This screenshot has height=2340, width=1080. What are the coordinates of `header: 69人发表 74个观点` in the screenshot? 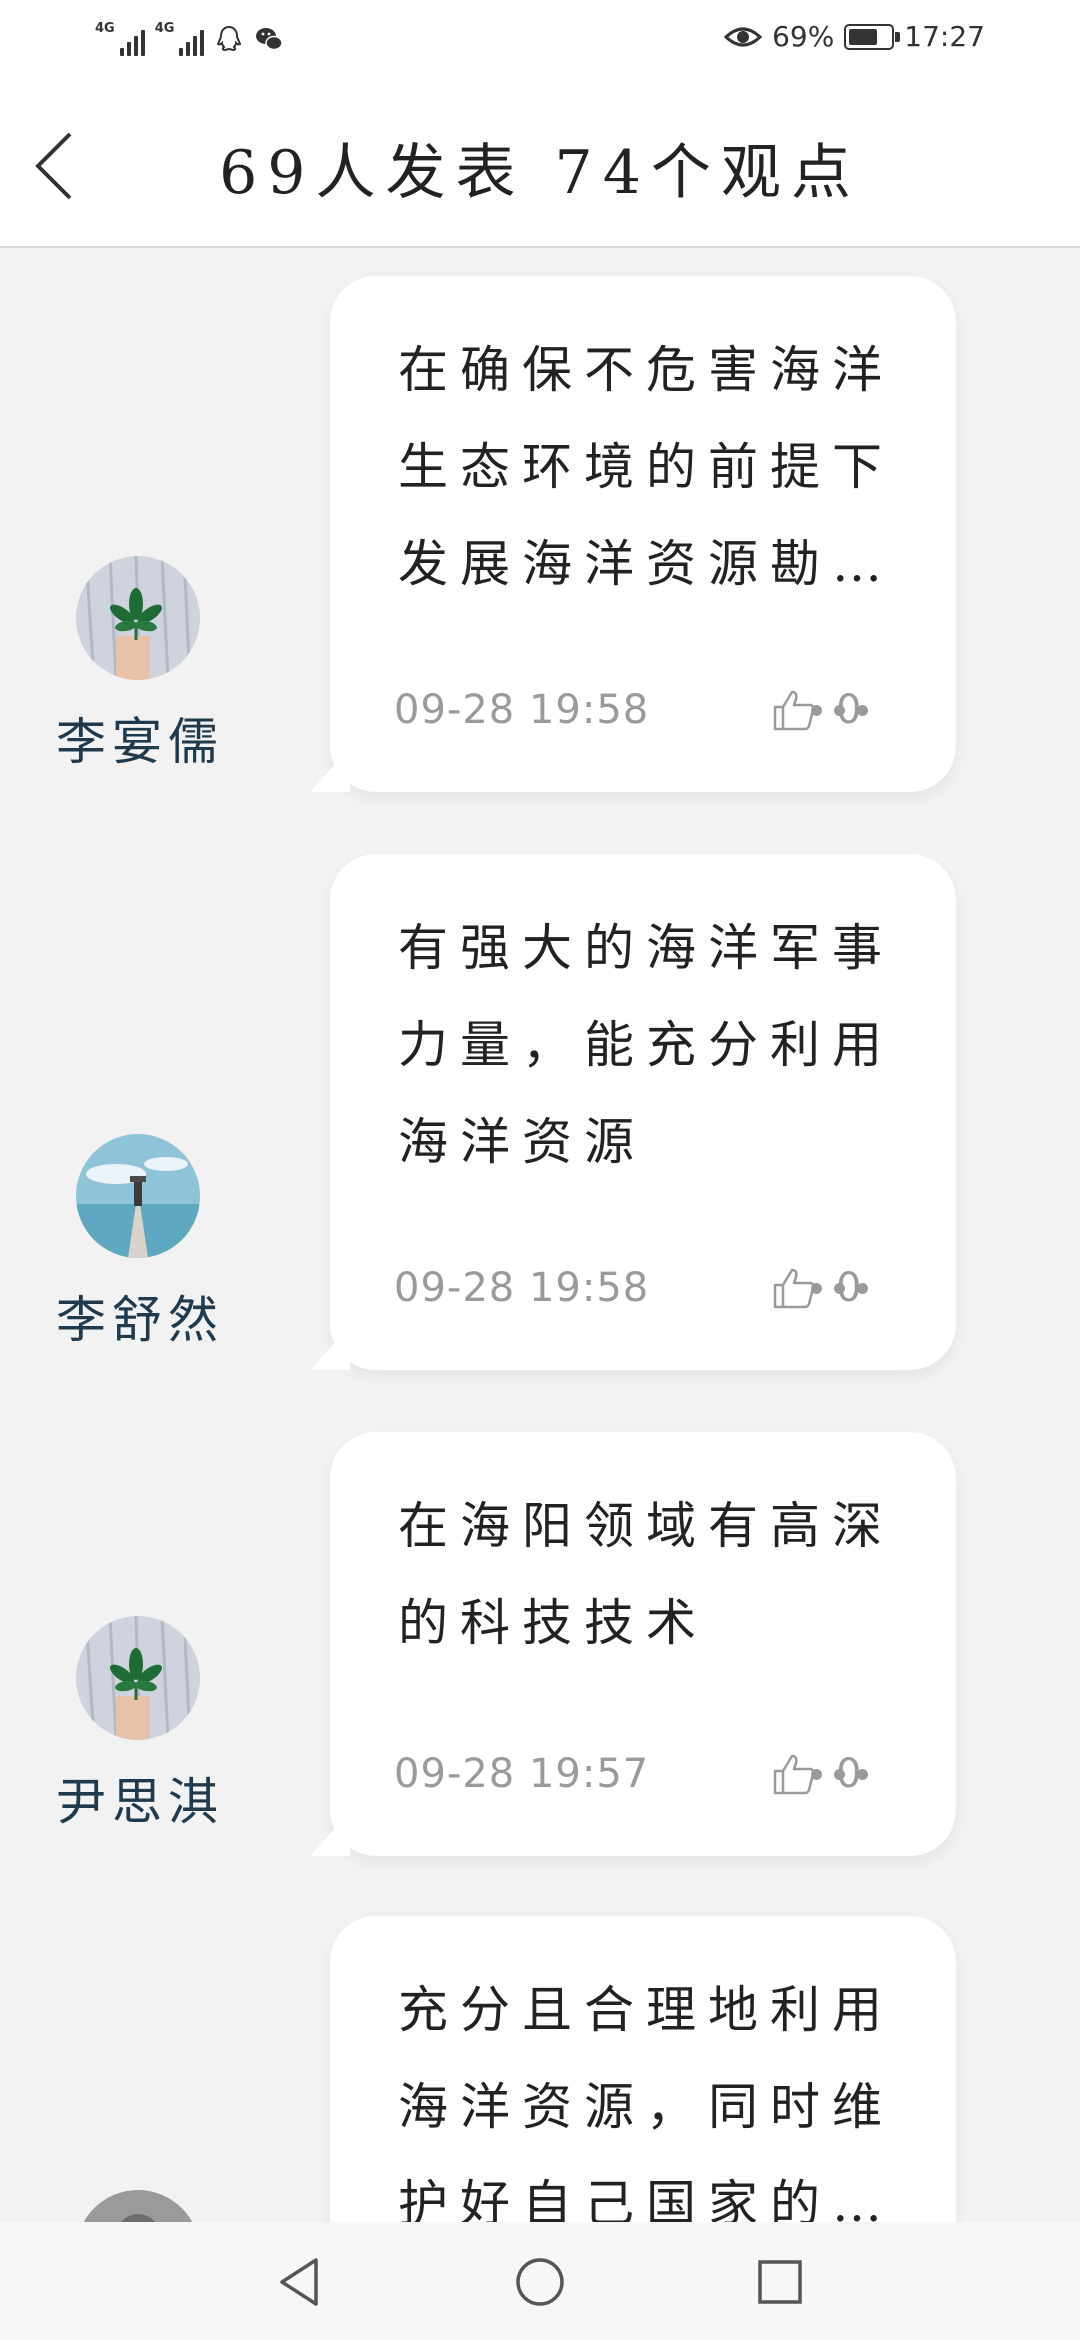 It's located at (540, 166).